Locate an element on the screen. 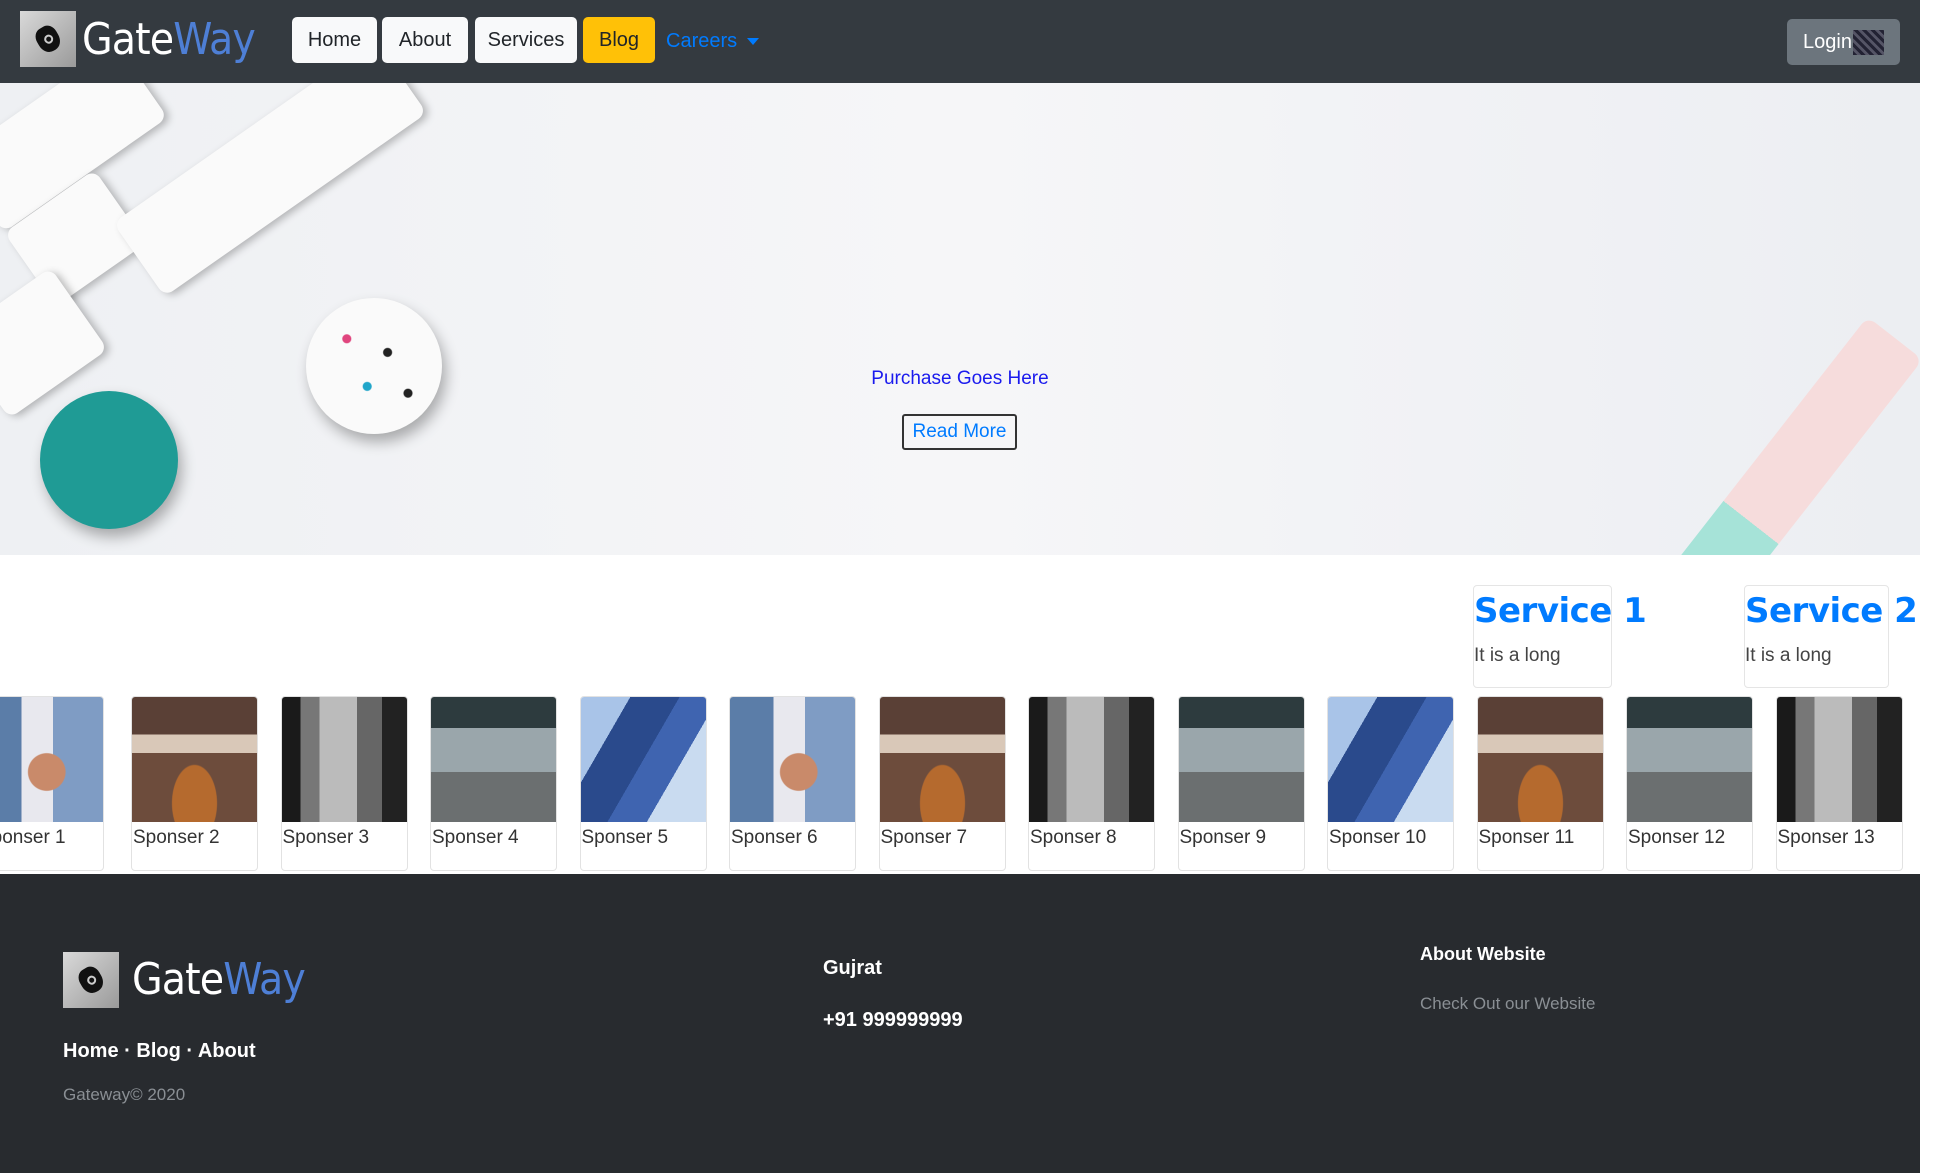  brand-first: Gate is located at coordinates (128, 39).